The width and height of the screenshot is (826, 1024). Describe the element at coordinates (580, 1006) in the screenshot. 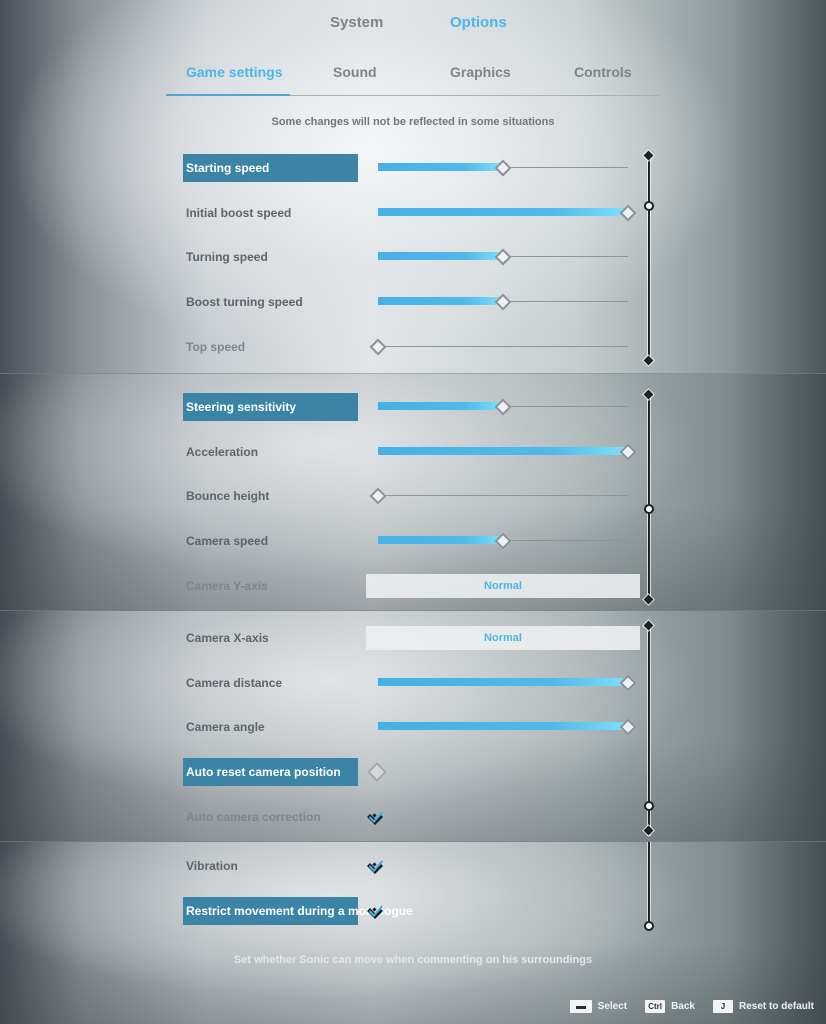

I see `space-key-icon` at that location.